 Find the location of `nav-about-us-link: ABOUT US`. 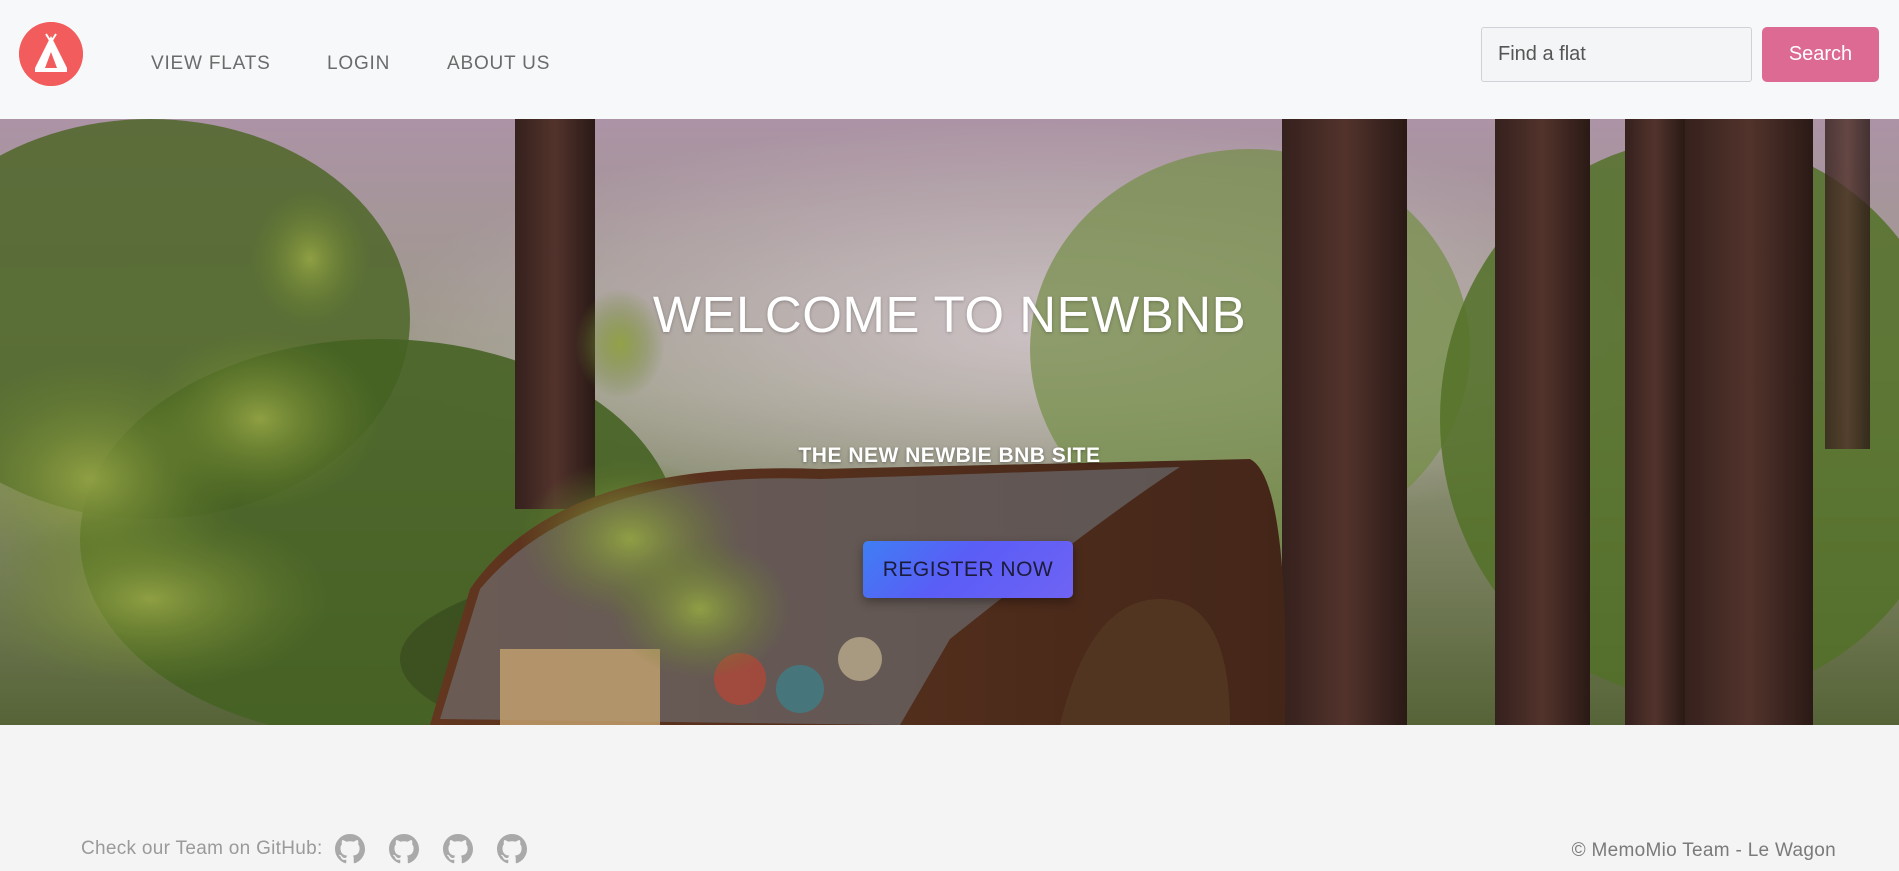

nav-about-us-link: ABOUT US is located at coordinates (498, 64).